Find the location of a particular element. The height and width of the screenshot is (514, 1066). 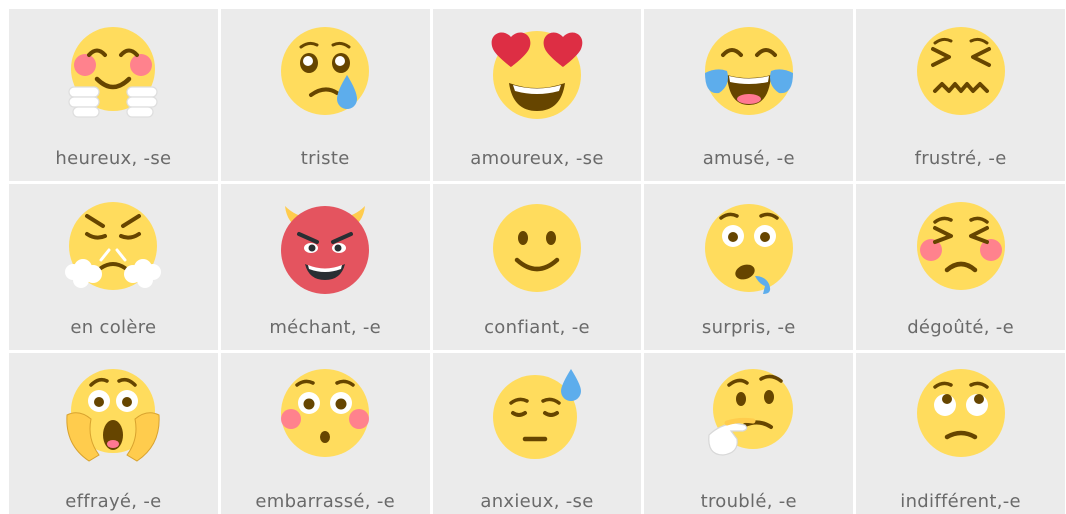

emotion-label: troublé, -e is located at coordinates (748, 501).